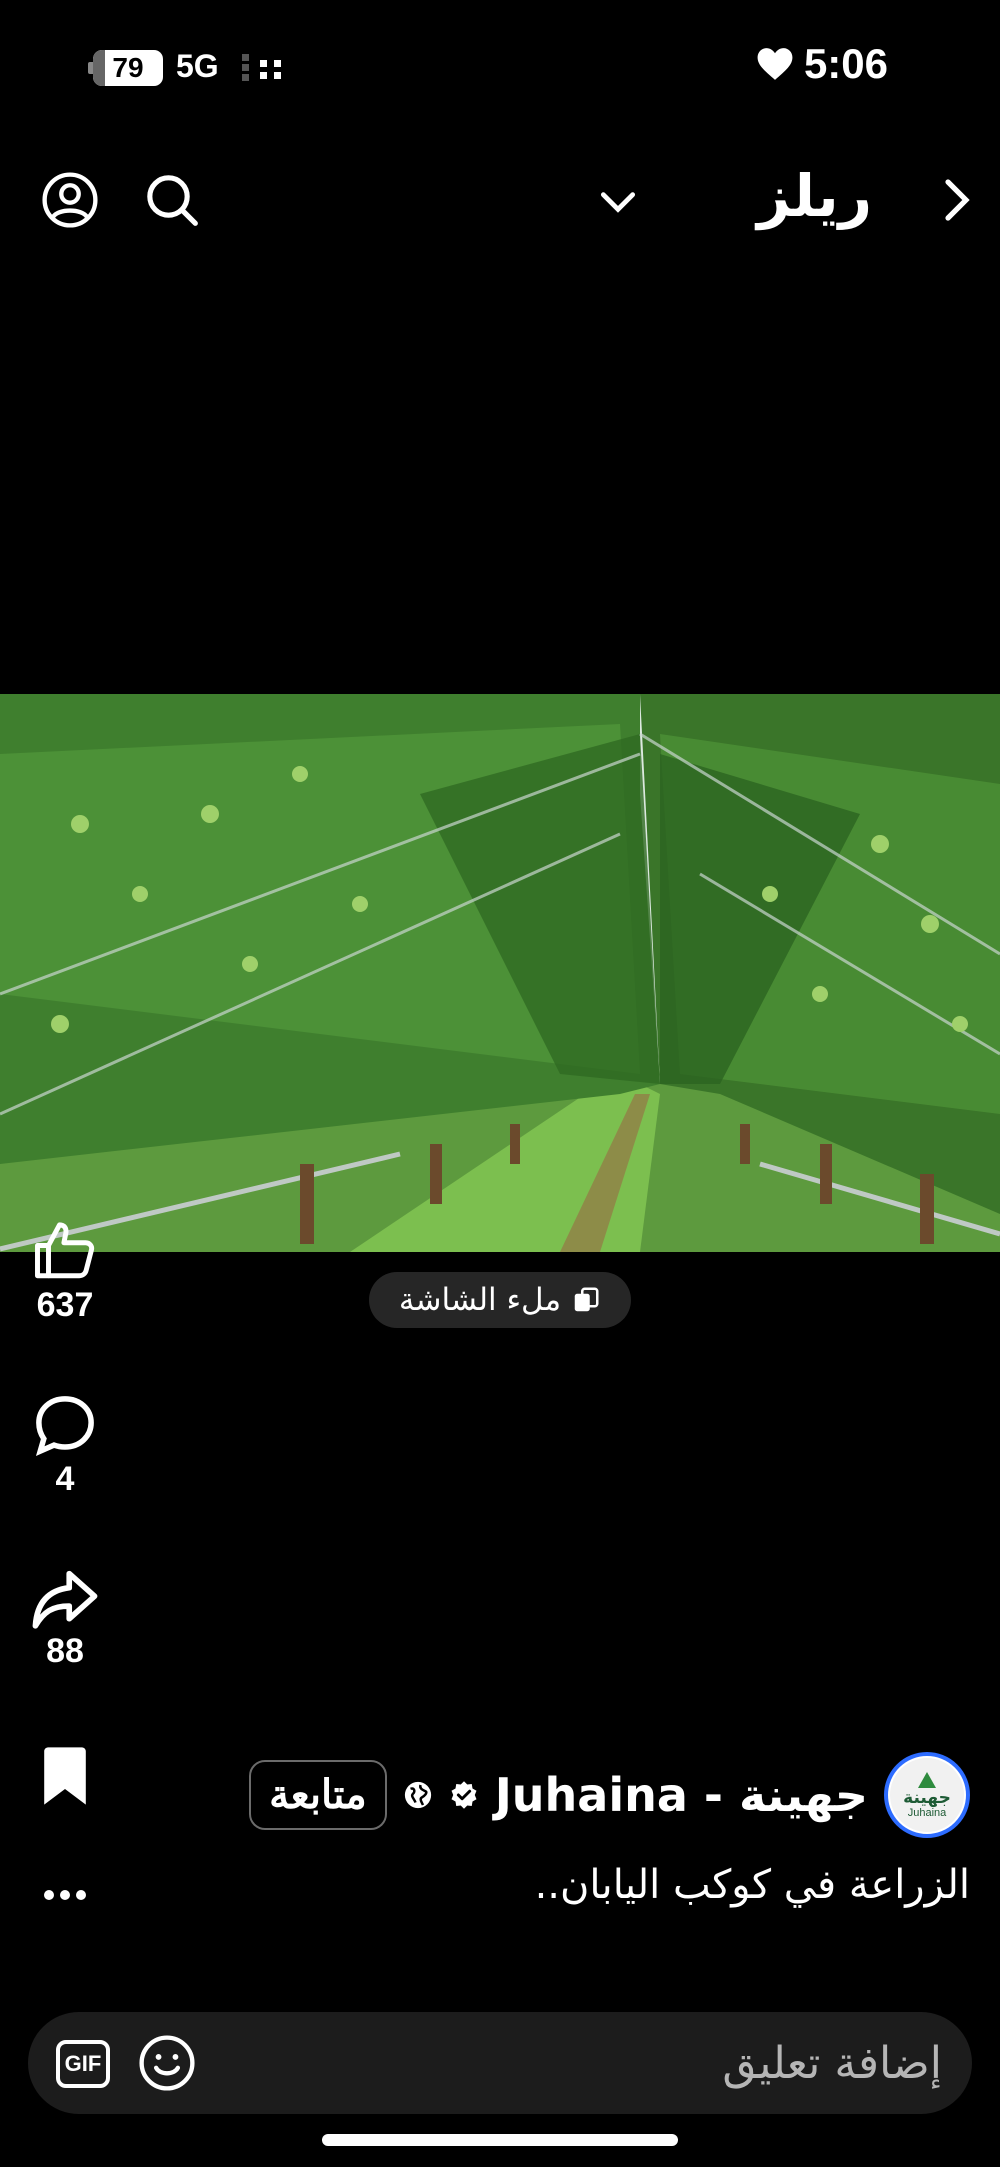 The image size is (1000, 2167). I want to click on network-label: 5G, so click(197, 66).